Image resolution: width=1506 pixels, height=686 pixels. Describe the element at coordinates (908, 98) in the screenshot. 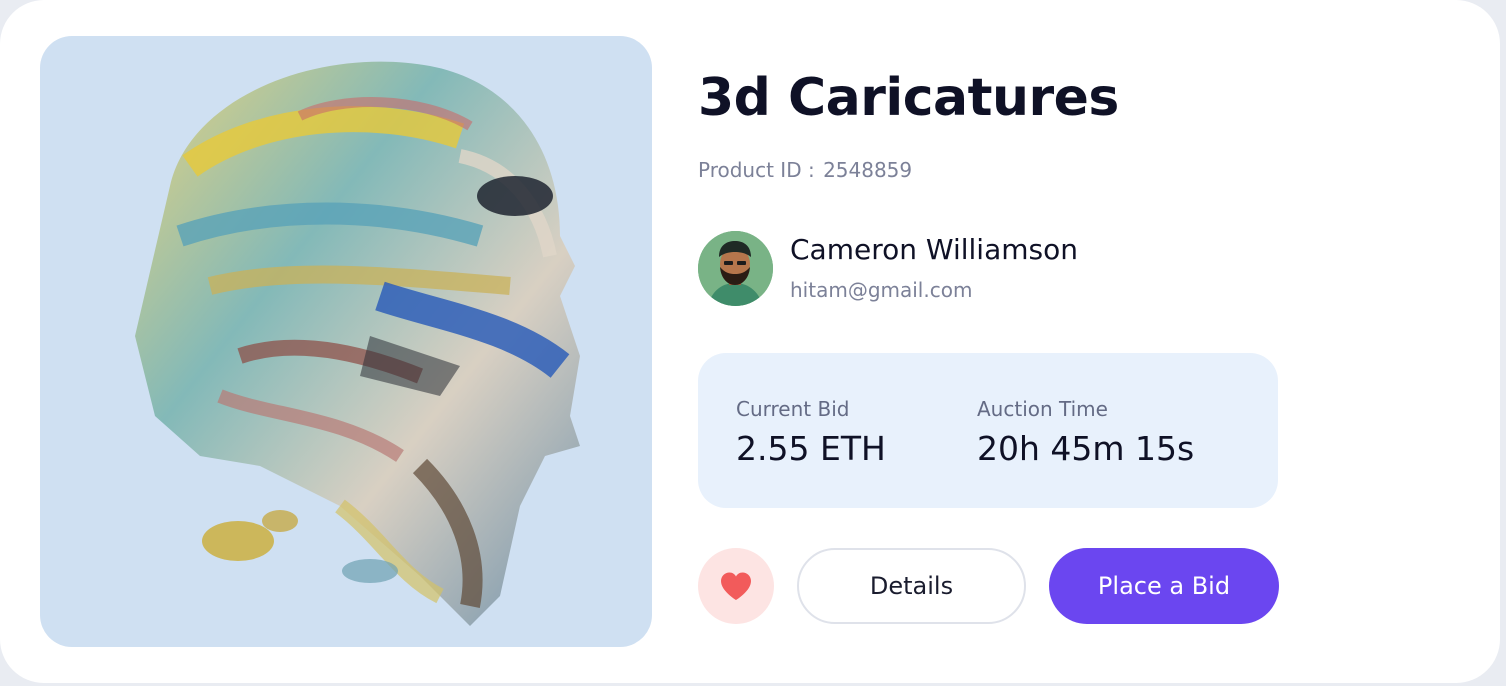

I see `product-title: 3d Caricatures` at that location.